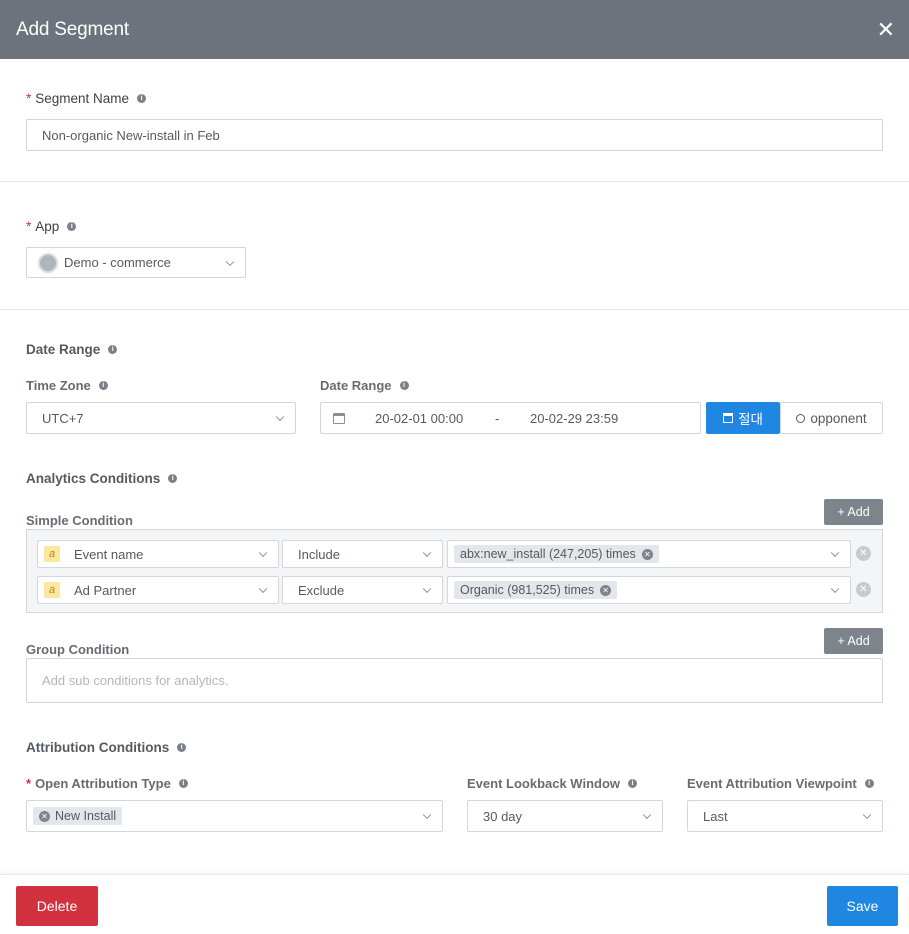 The height and width of the screenshot is (934, 909). I want to click on app-select: Demo - commerce, so click(136, 262).